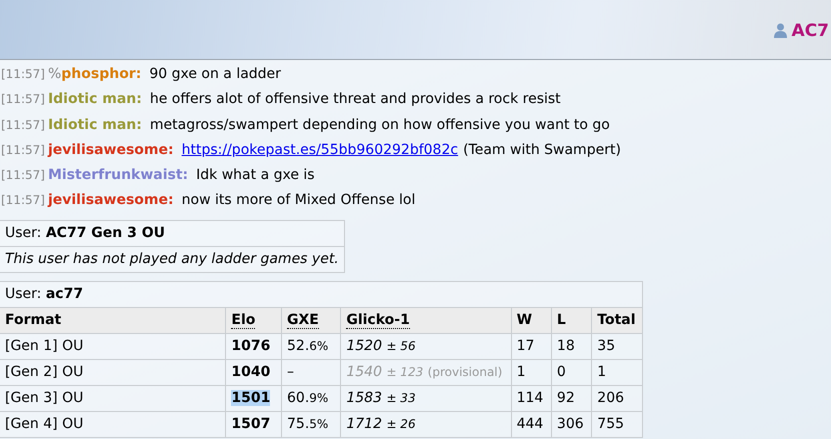 Image resolution: width=831 pixels, height=439 pixels. What do you see at coordinates (311, 320) in the screenshot?
I see `column-header: GXE` at bounding box center [311, 320].